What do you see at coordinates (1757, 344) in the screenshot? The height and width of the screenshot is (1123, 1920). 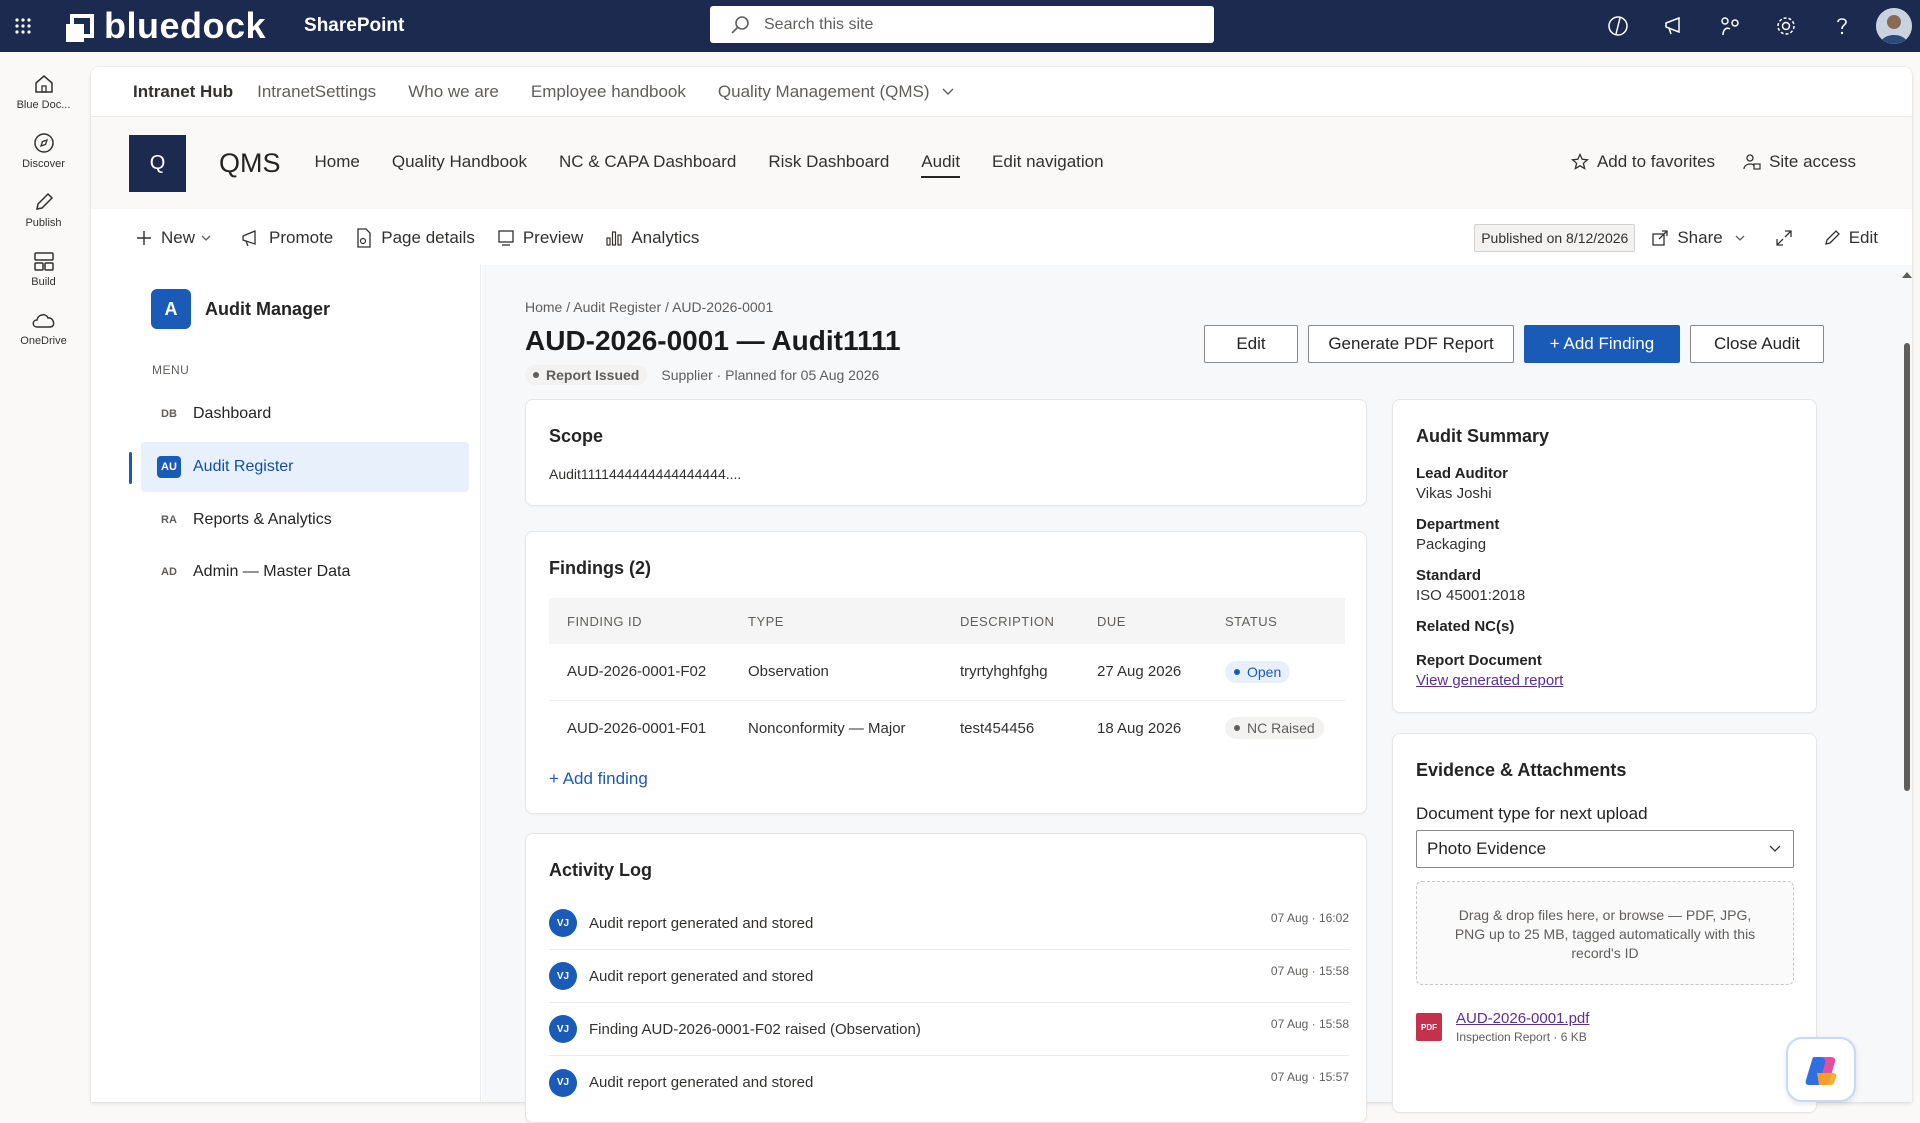 I see `close-audit-button: Close Audit` at bounding box center [1757, 344].